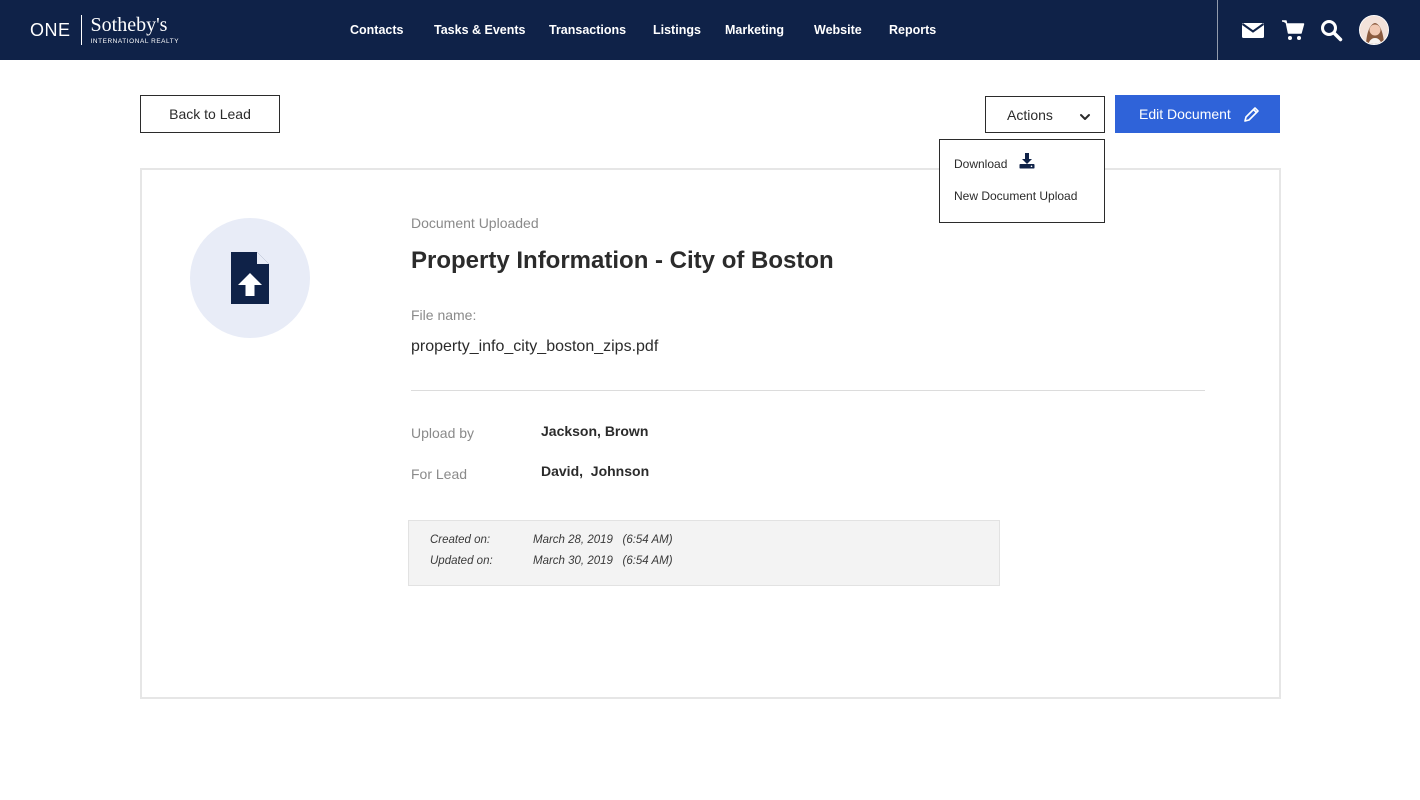 The width and height of the screenshot is (1420, 800). Describe the element at coordinates (444, 315) in the screenshot. I see `file-name-label: File name:` at that location.